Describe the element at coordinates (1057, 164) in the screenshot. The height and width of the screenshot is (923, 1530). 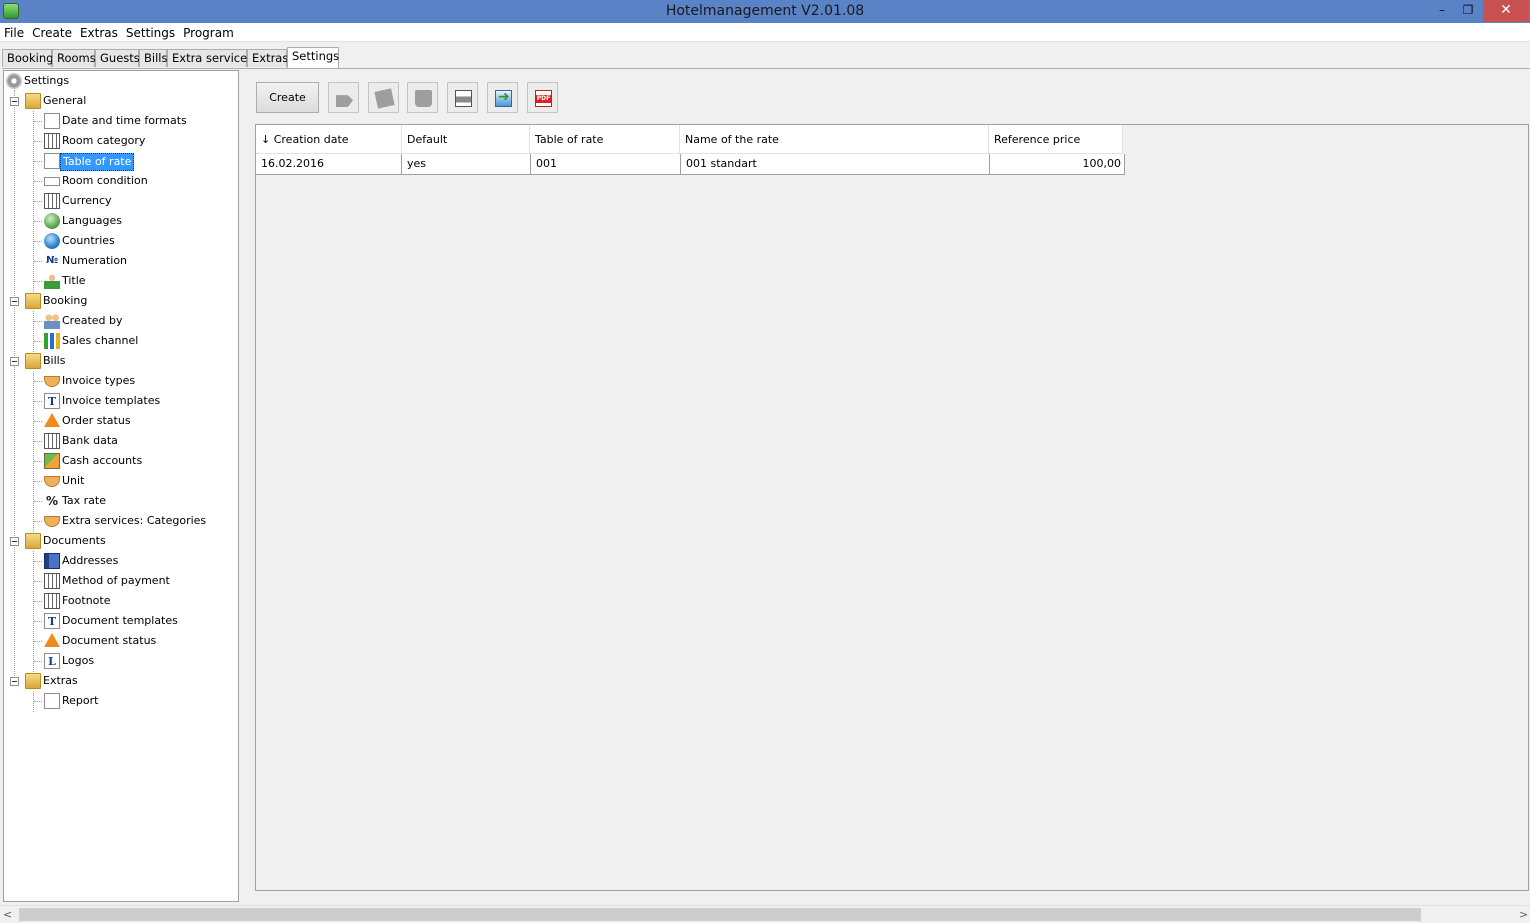
I see `cell-reference-price: 100,00` at that location.